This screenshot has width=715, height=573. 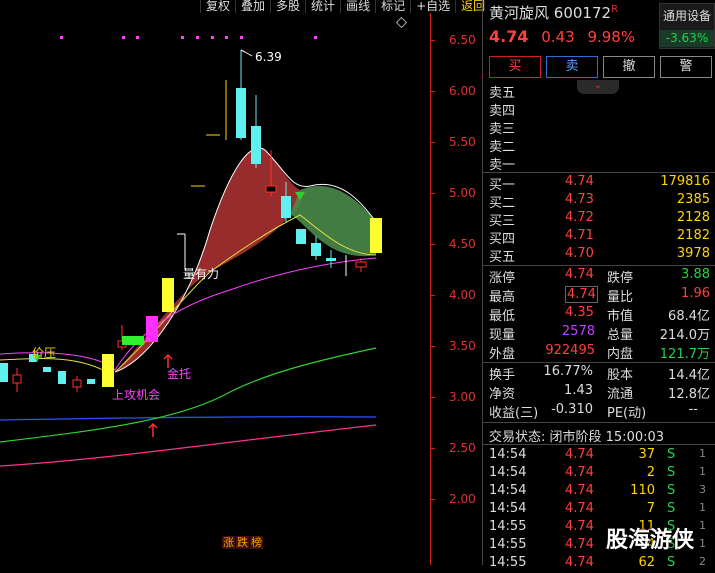 I want to click on tag-die: 跌, so click(x=242, y=542).